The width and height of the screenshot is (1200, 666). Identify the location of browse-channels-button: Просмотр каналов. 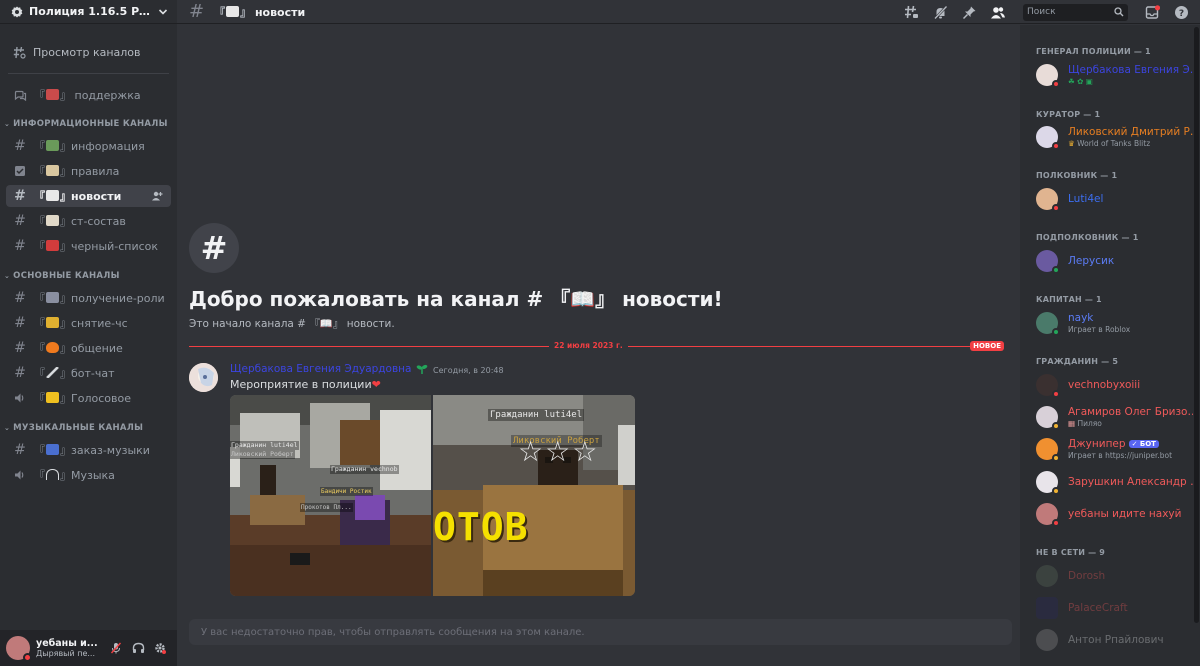
(88, 52).